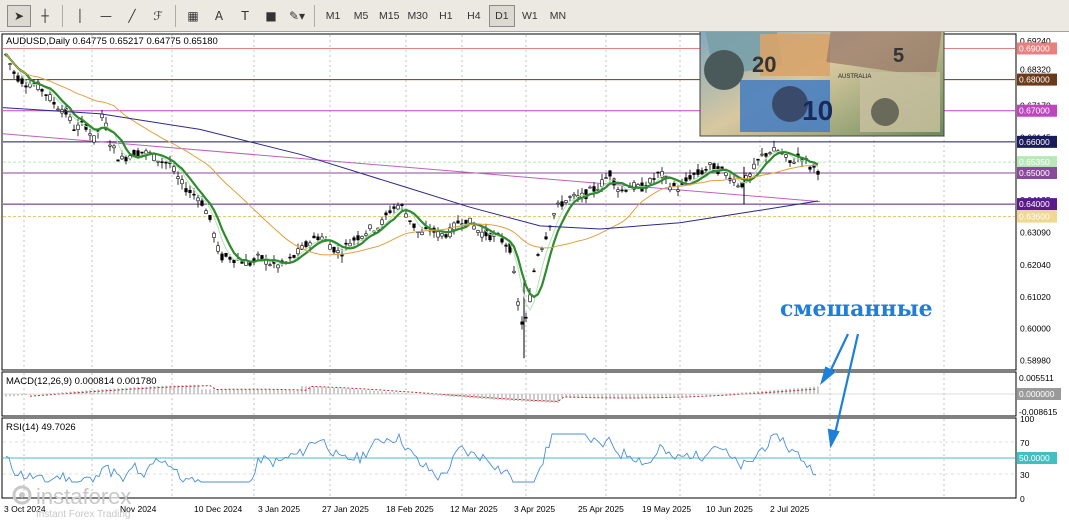  I want to click on horizontal-line-tool-button: —, so click(106, 16).